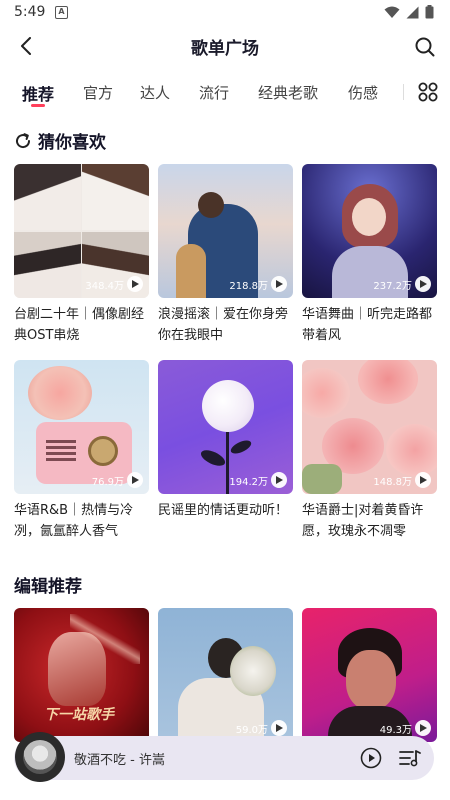 The image size is (450, 800). I want to click on wifi-icon, so click(392, 12).